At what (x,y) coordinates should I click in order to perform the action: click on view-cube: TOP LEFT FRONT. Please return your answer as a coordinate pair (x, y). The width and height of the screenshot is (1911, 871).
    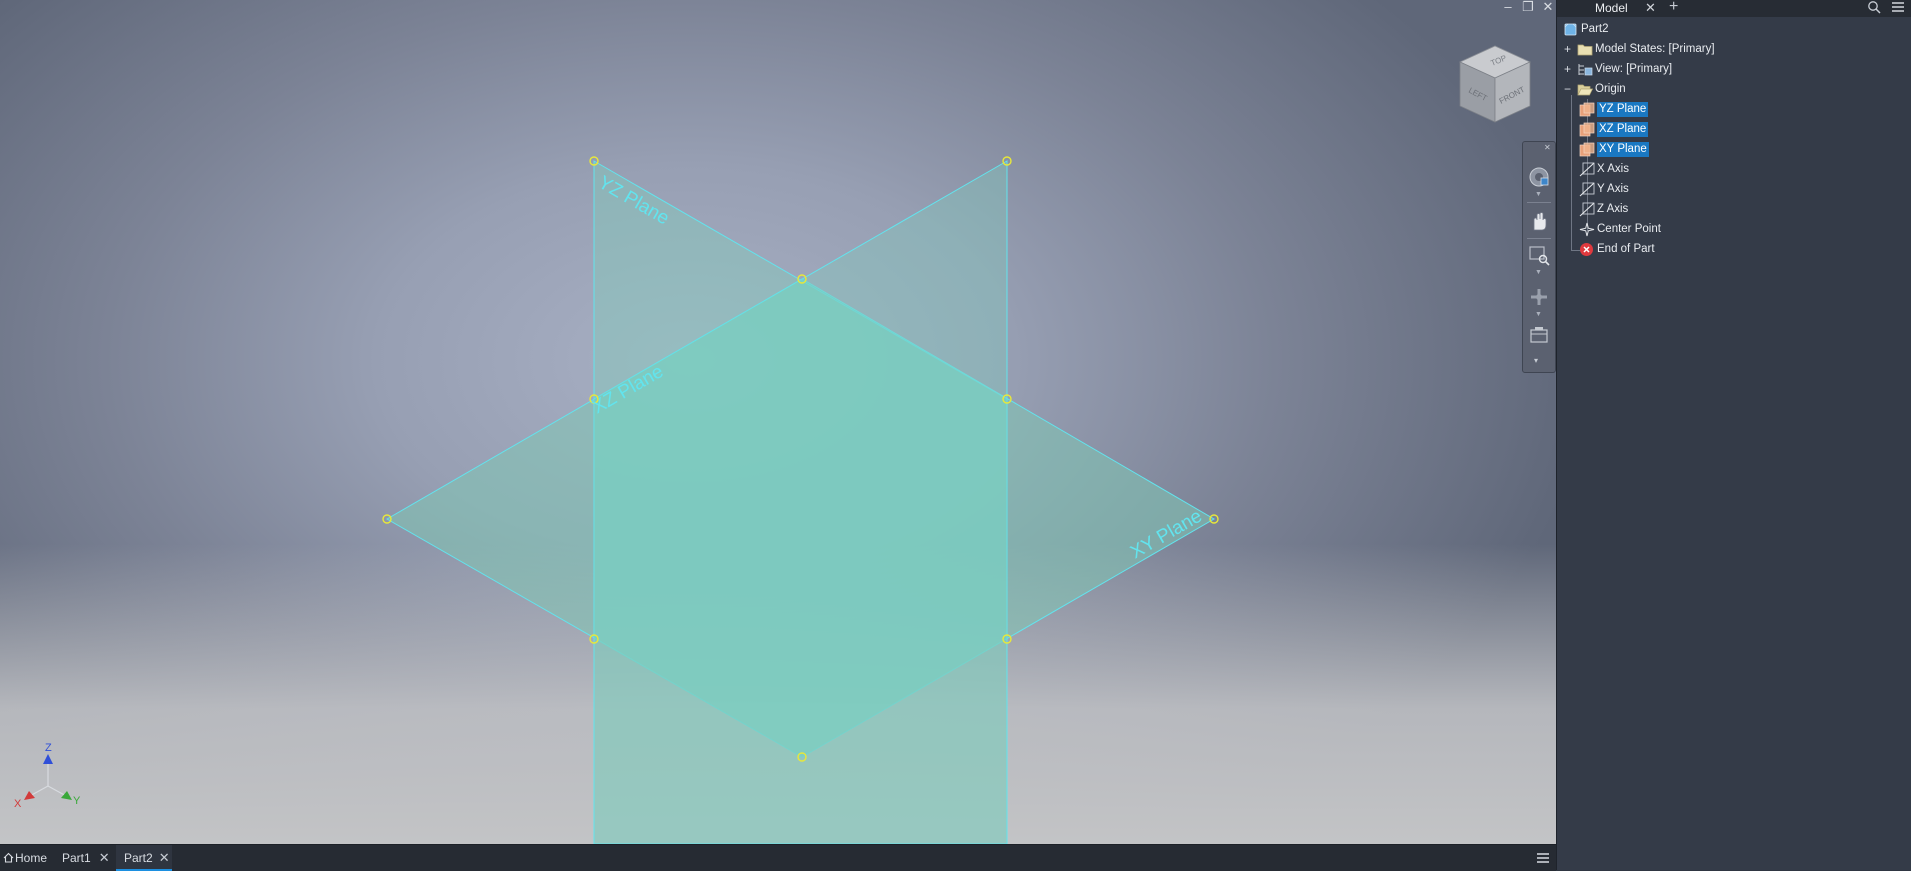
    Looking at the image, I should click on (1495, 85).